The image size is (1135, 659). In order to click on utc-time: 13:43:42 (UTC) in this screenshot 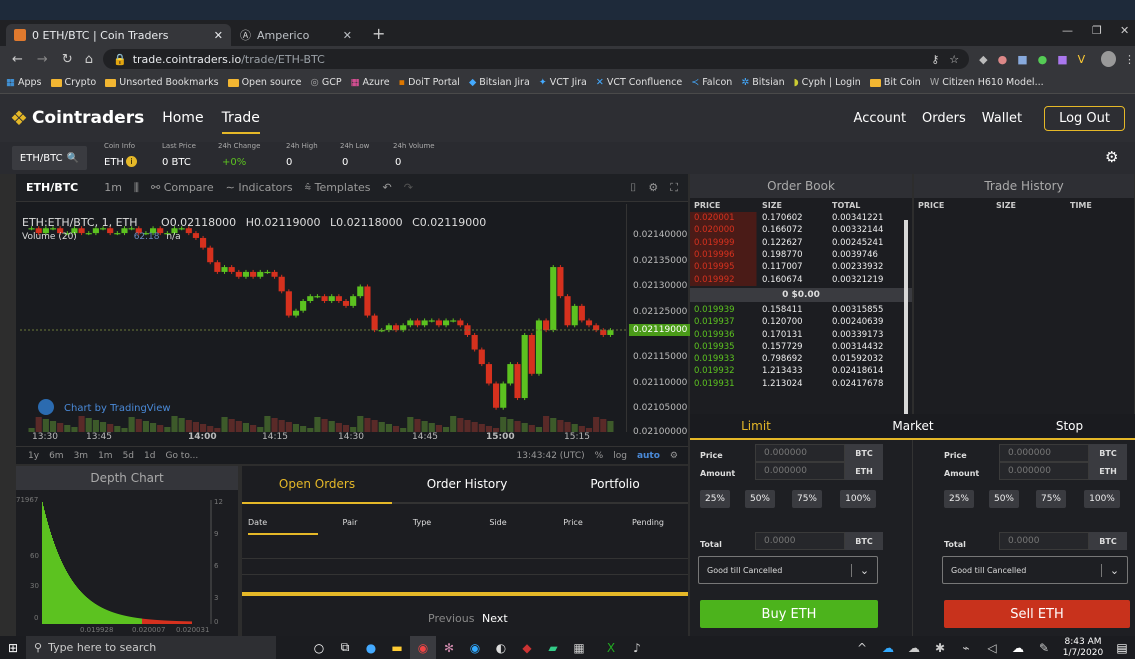, I will do `click(551, 456)`.